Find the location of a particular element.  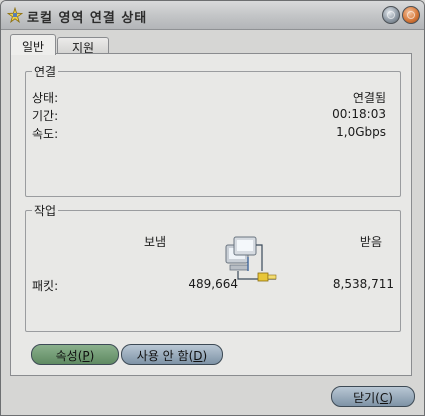

tab-support: 지원 is located at coordinates (83, 46).